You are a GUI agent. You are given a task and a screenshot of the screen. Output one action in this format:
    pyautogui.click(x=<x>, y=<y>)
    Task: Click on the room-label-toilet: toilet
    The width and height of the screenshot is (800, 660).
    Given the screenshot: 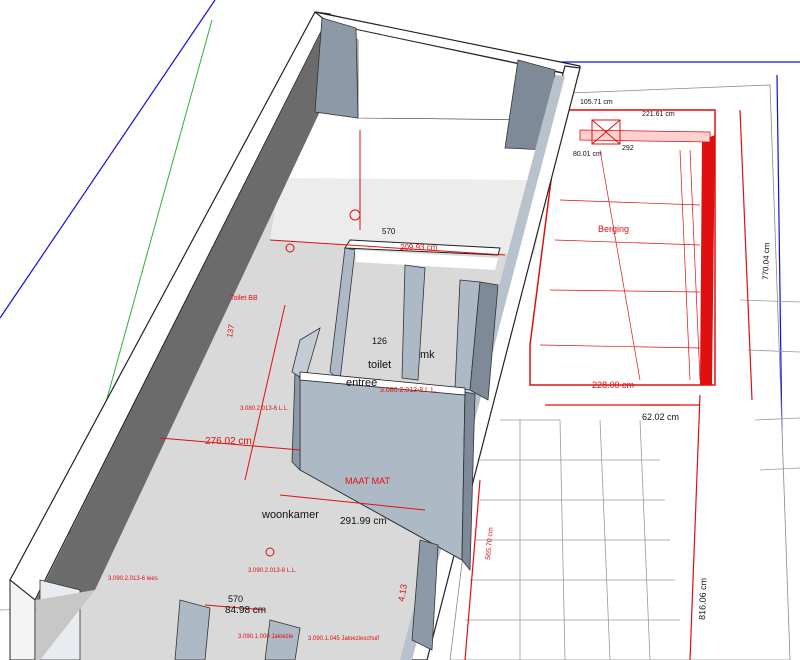 What is the action you would take?
    pyautogui.click(x=379, y=365)
    